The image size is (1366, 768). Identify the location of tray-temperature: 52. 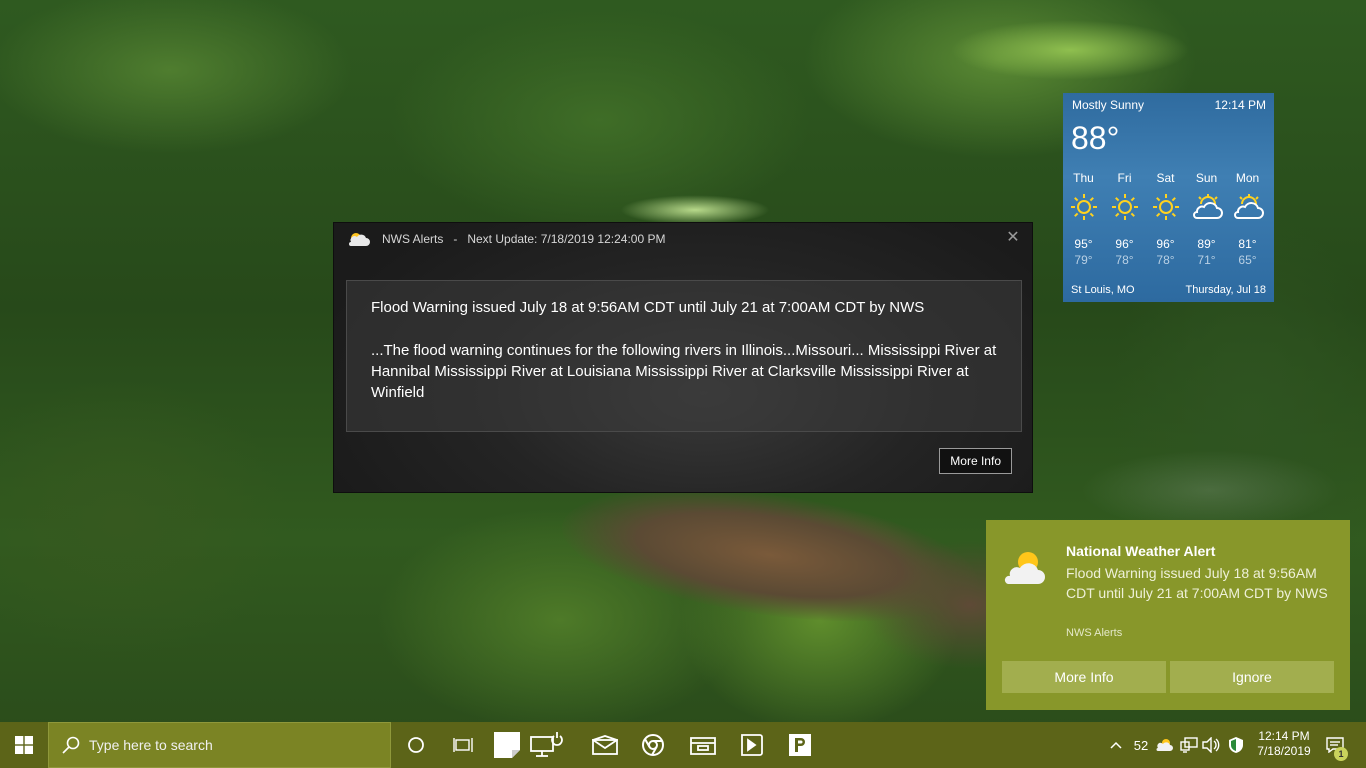
(1141, 745).